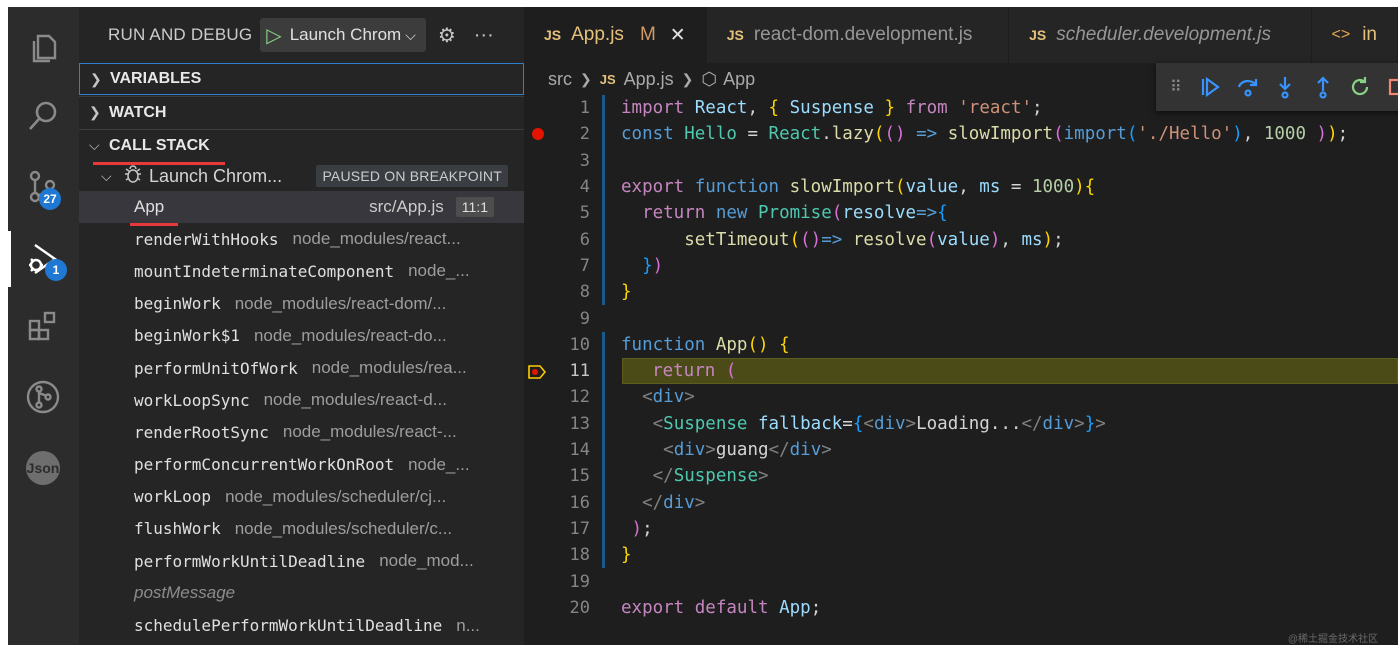  I want to click on watch-section-header: ❯ WATCH, so click(301, 112).